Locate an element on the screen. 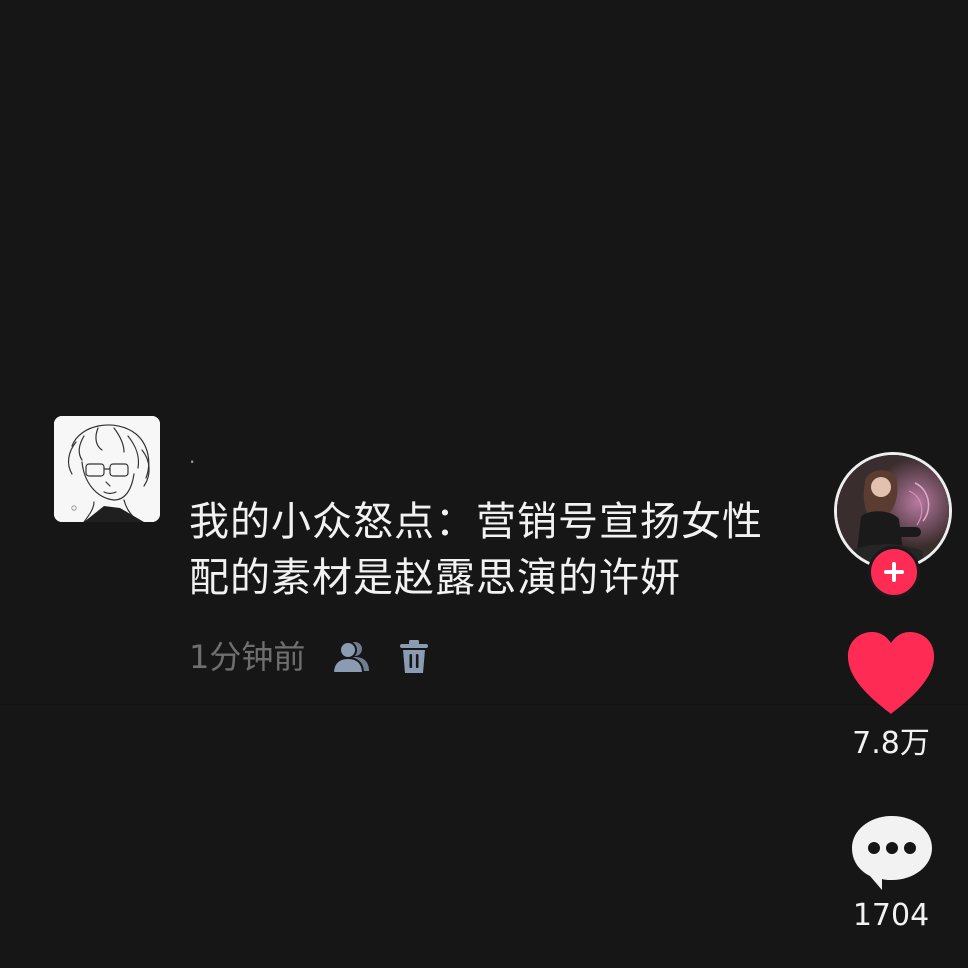  comment-text-line: 配的素材是赵露思演的许妍 is located at coordinates (435, 578).